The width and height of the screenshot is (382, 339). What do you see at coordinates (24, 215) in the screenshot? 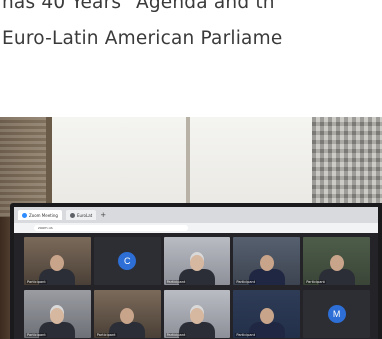
I see `video-app-icon` at bounding box center [24, 215].